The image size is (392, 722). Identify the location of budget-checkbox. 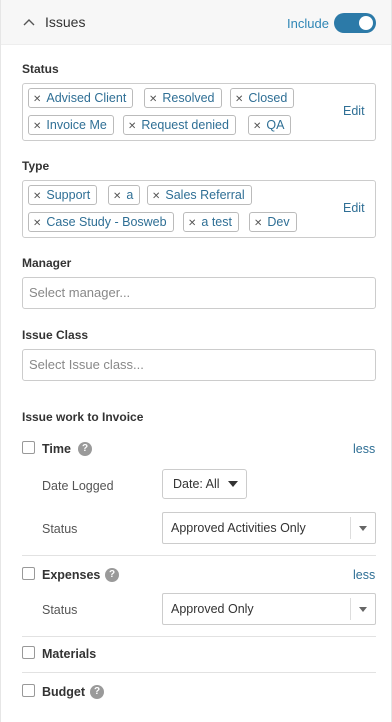
(28, 690).